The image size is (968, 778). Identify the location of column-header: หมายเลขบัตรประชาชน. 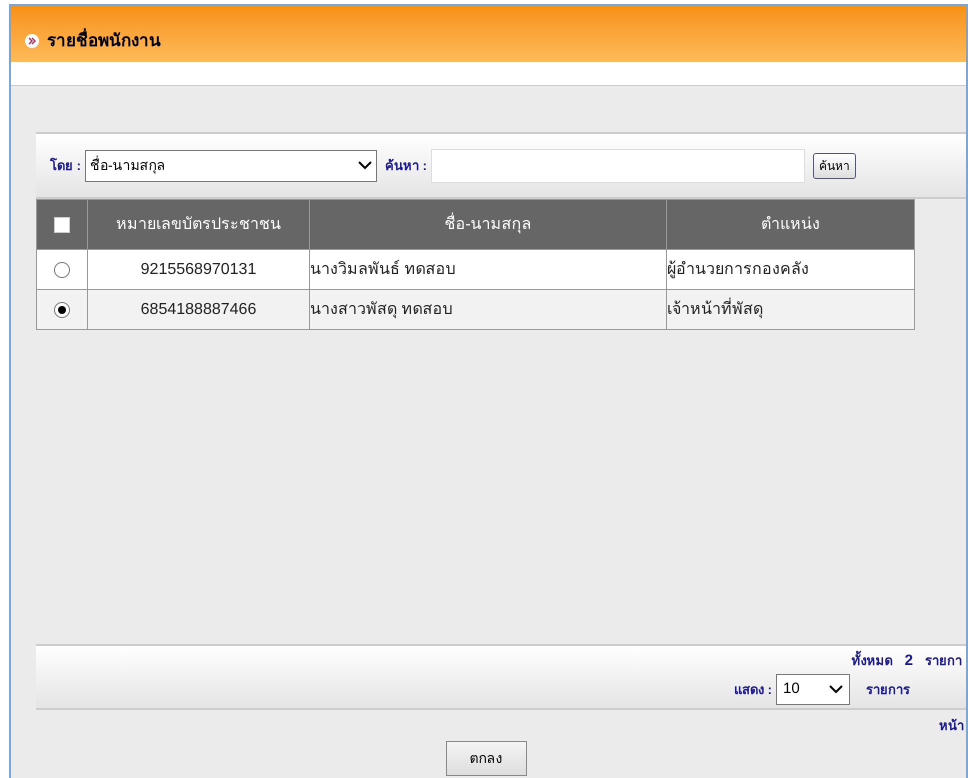
(199, 225).